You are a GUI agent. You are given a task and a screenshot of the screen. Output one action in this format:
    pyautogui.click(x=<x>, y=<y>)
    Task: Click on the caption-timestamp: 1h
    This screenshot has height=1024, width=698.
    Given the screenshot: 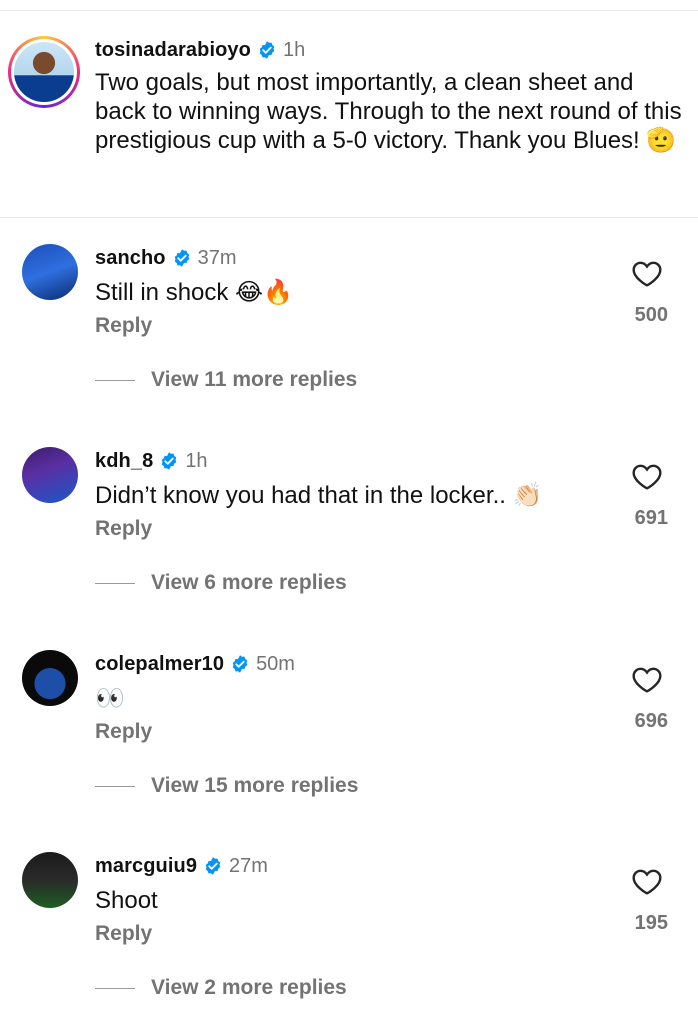 What is the action you would take?
    pyautogui.click(x=294, y=49)
    